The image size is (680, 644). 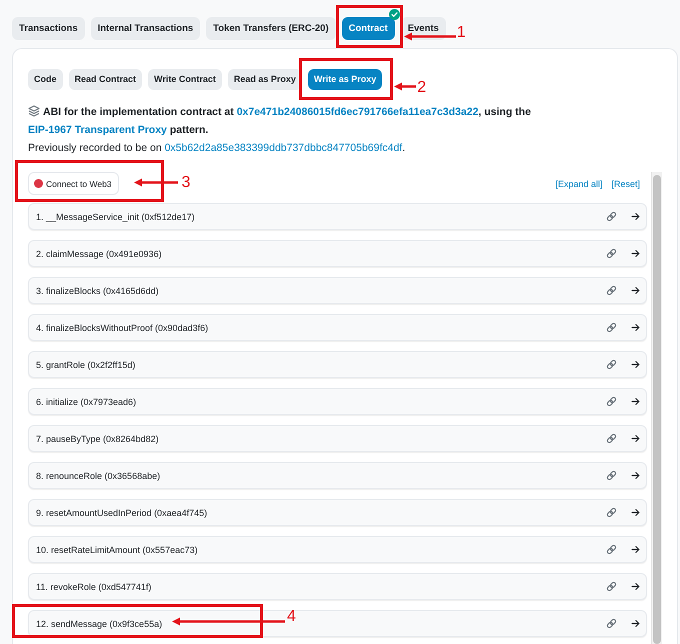 What do you see at coordinates (337, 216) in the screenshot?
I see `function-row: 1. __MessageService_init (0xf512de17)` at bounding box center [337, 216].